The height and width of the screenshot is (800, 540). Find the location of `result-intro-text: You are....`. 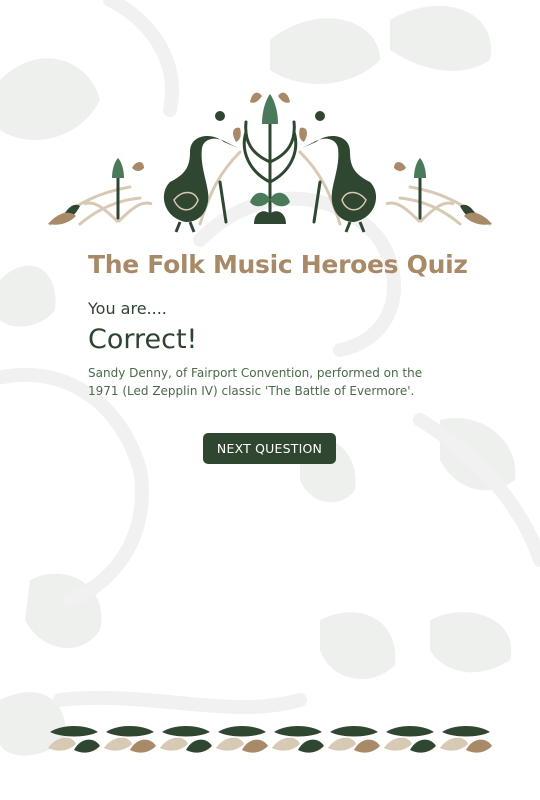

result-intro-text: You are.... is located at coordinates (127, 308).